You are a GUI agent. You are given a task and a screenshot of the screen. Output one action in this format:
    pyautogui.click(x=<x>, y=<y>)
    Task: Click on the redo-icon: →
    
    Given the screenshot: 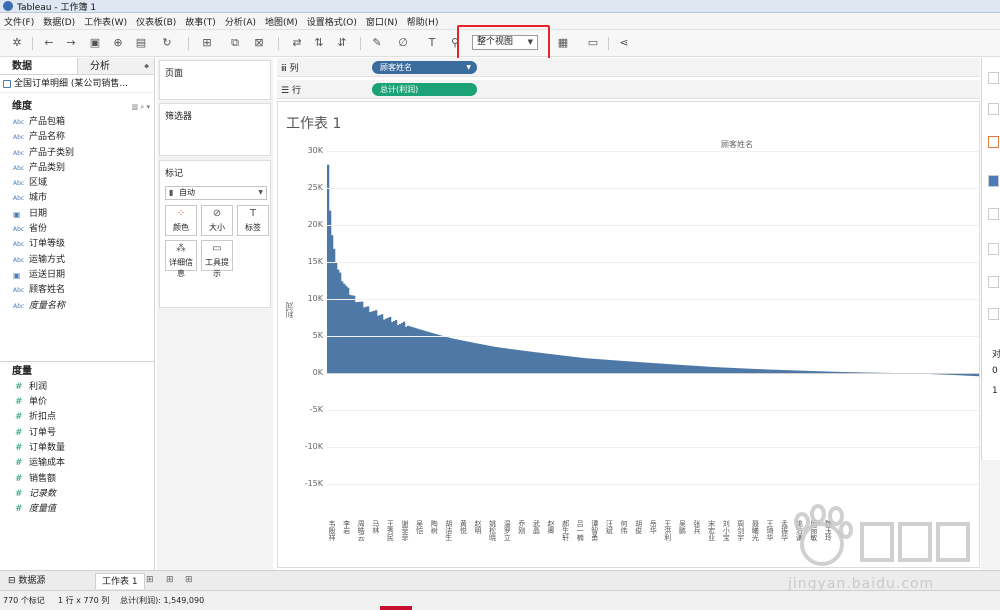 What is the action you would take?
    pyautogui.click(x=71, y=43)
    